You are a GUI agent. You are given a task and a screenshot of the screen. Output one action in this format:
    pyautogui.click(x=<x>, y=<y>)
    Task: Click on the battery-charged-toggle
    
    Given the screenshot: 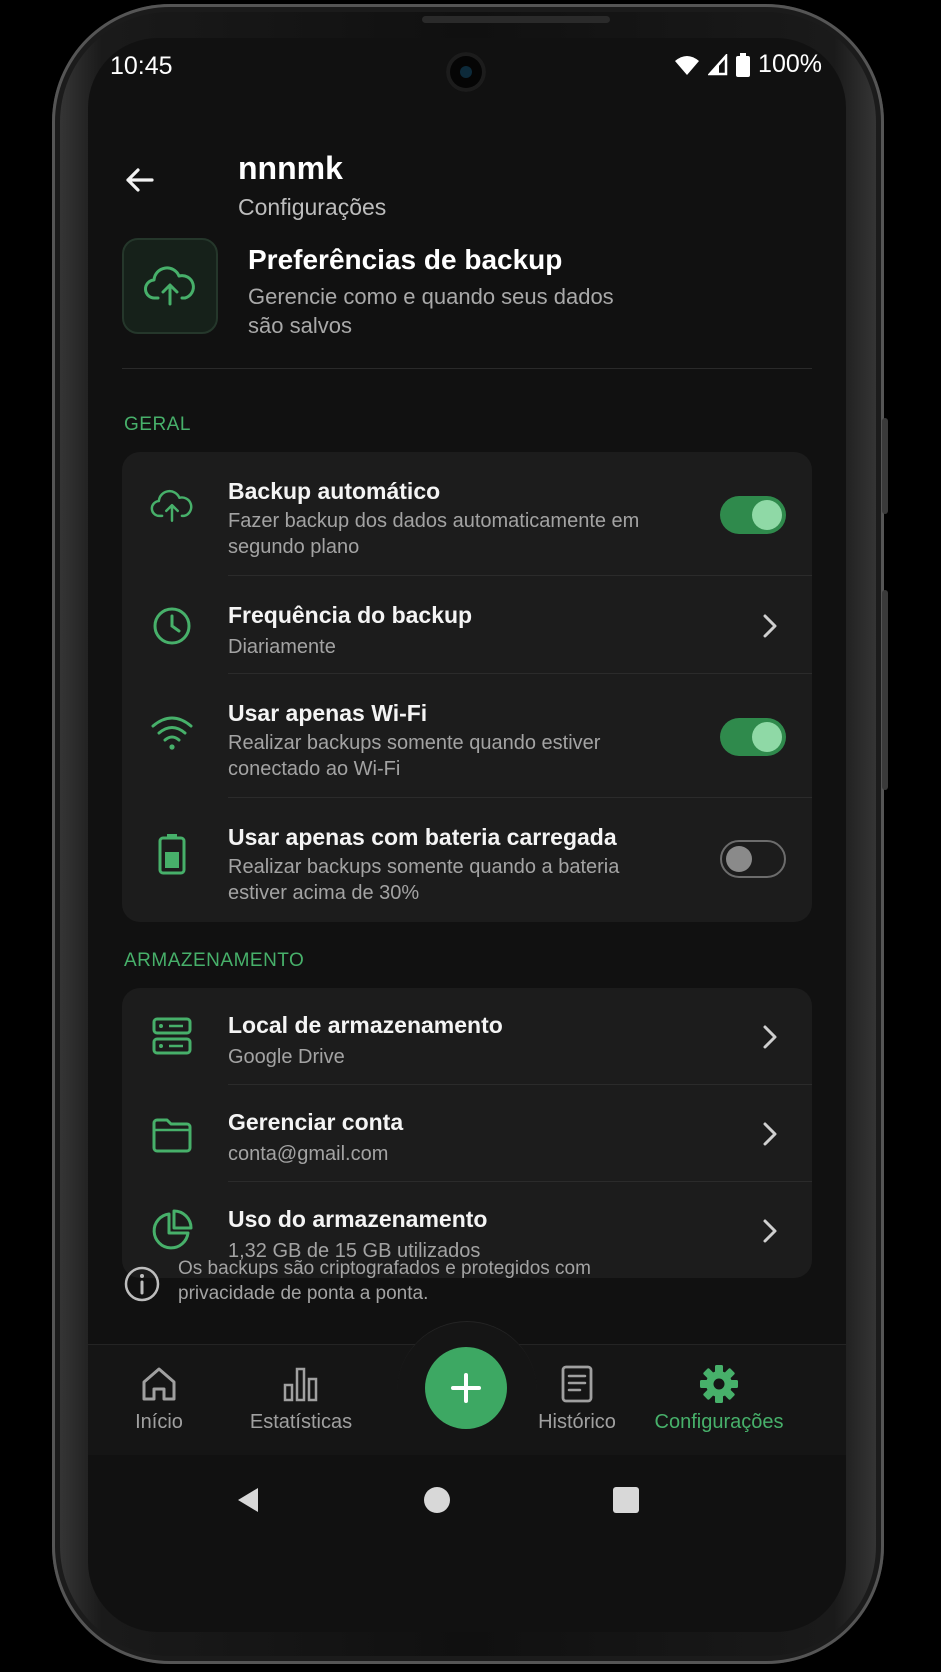 What is the action you would take?
    pyautogui.click(x=753, y=859)
    